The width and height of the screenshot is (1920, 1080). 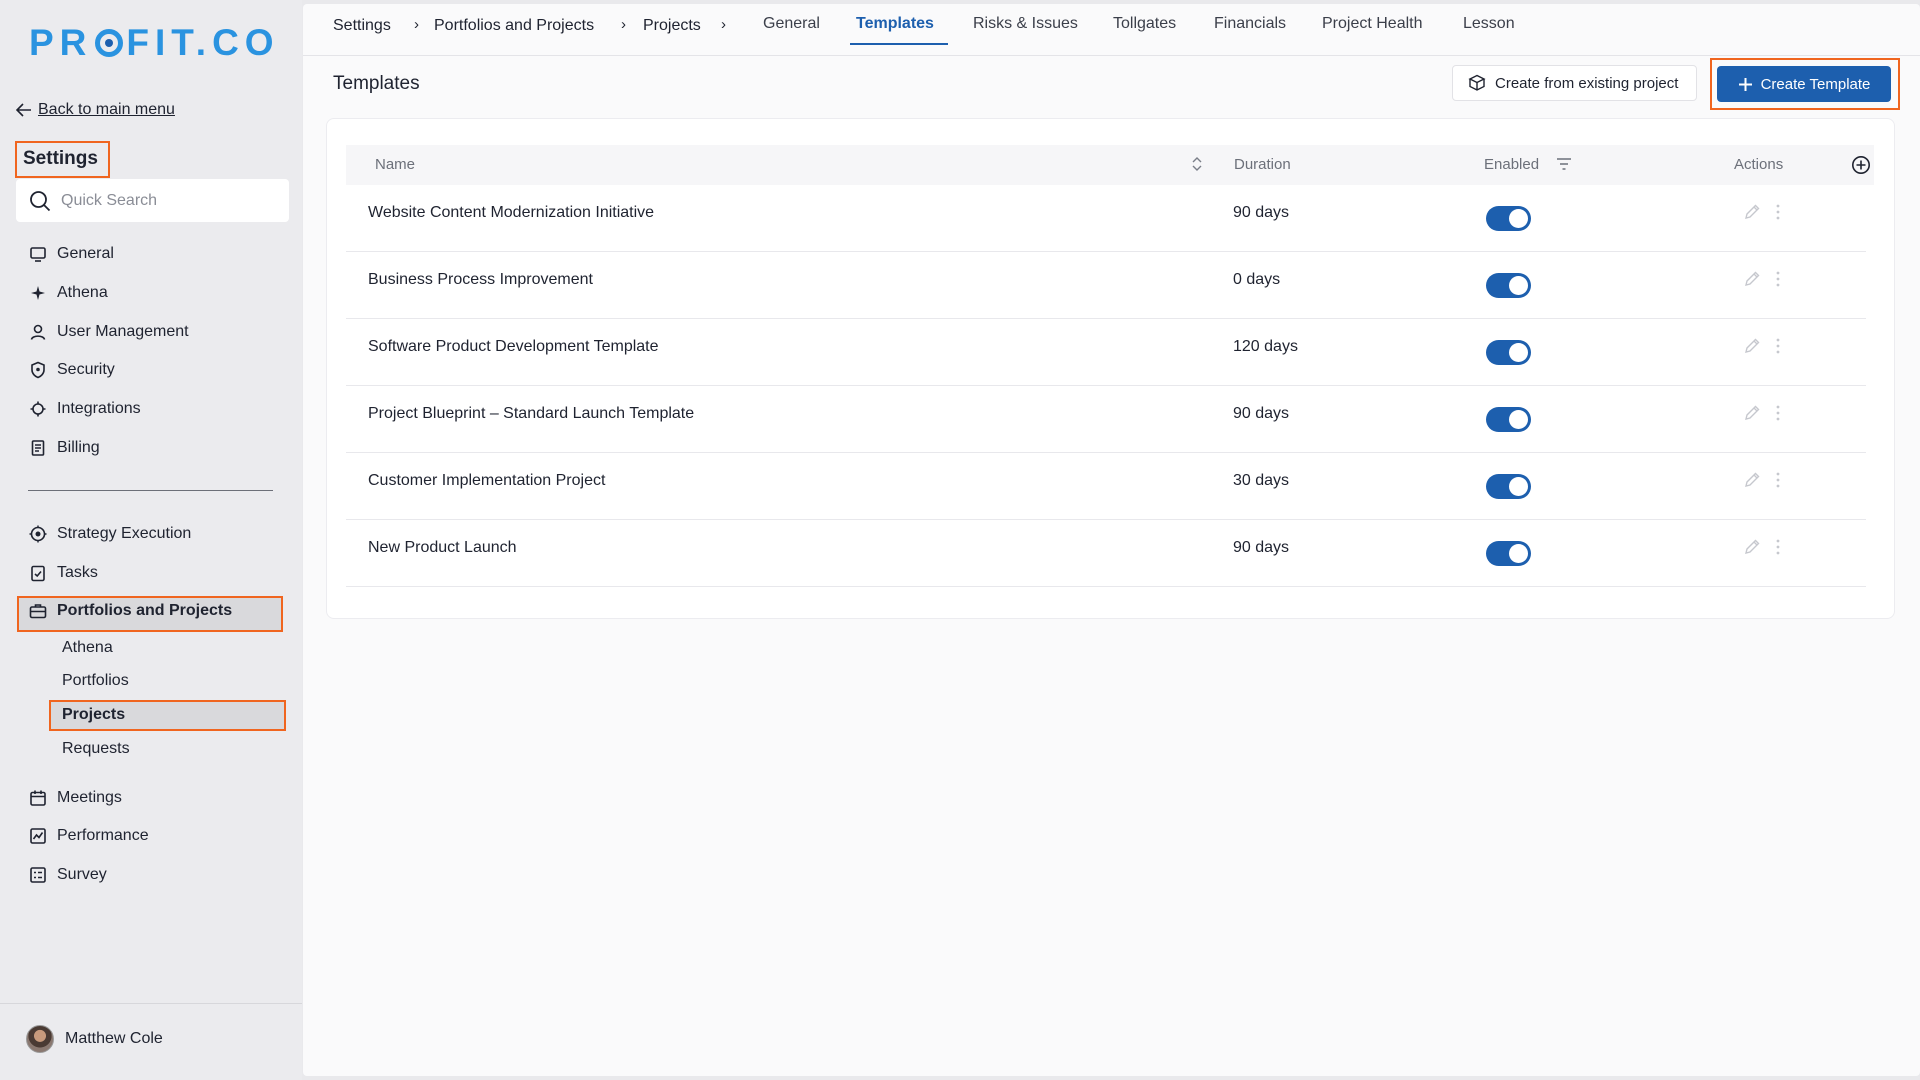 What do you see at coordinates (82, 292) in the screenshot?
I see `sidebar-item-label: Athena` at bounding box center [82, 292].